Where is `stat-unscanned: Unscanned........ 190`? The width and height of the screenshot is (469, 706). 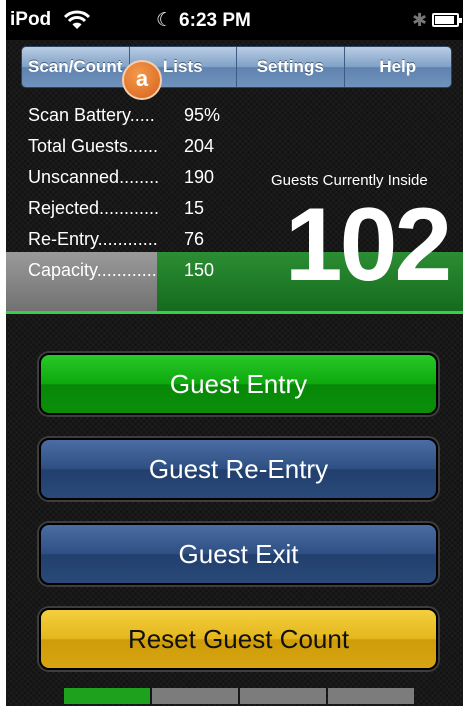 stat-unscanned: Unscanned........ 190 is located at coordinates (148, 178).